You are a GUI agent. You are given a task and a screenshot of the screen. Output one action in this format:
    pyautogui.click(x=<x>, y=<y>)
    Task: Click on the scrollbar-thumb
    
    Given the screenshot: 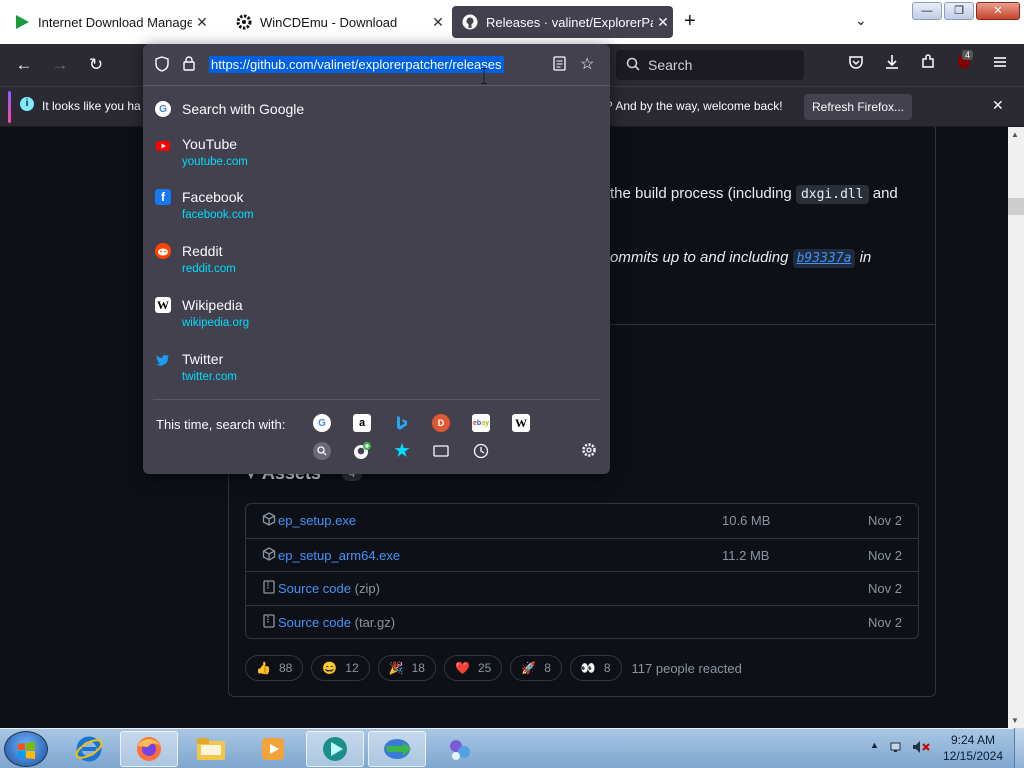 What is the action you would take?
    pyautogui.click(x=1016, y=206)
    